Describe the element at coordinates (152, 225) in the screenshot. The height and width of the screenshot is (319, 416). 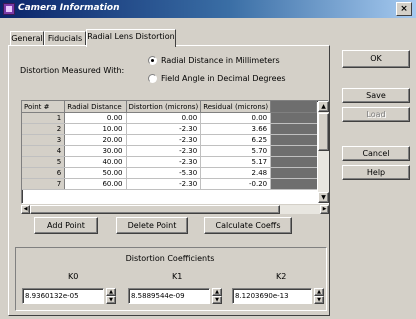
I see `delete-point-button: Delete Point` at that location.